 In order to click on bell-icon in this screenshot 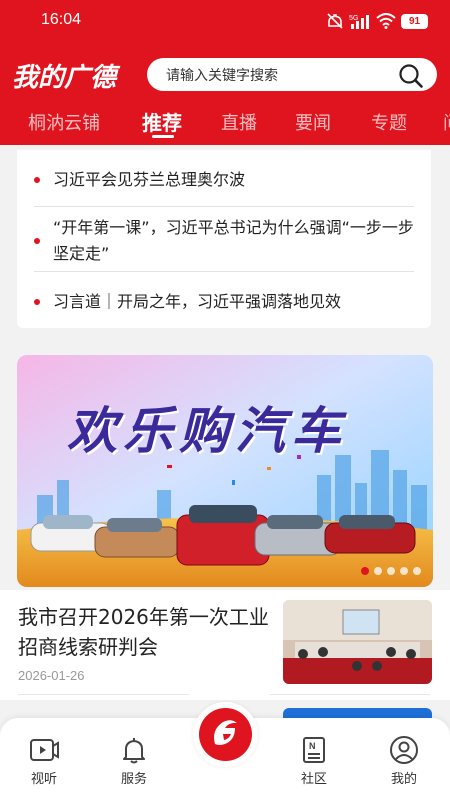, I will do `click(134, 751)`.